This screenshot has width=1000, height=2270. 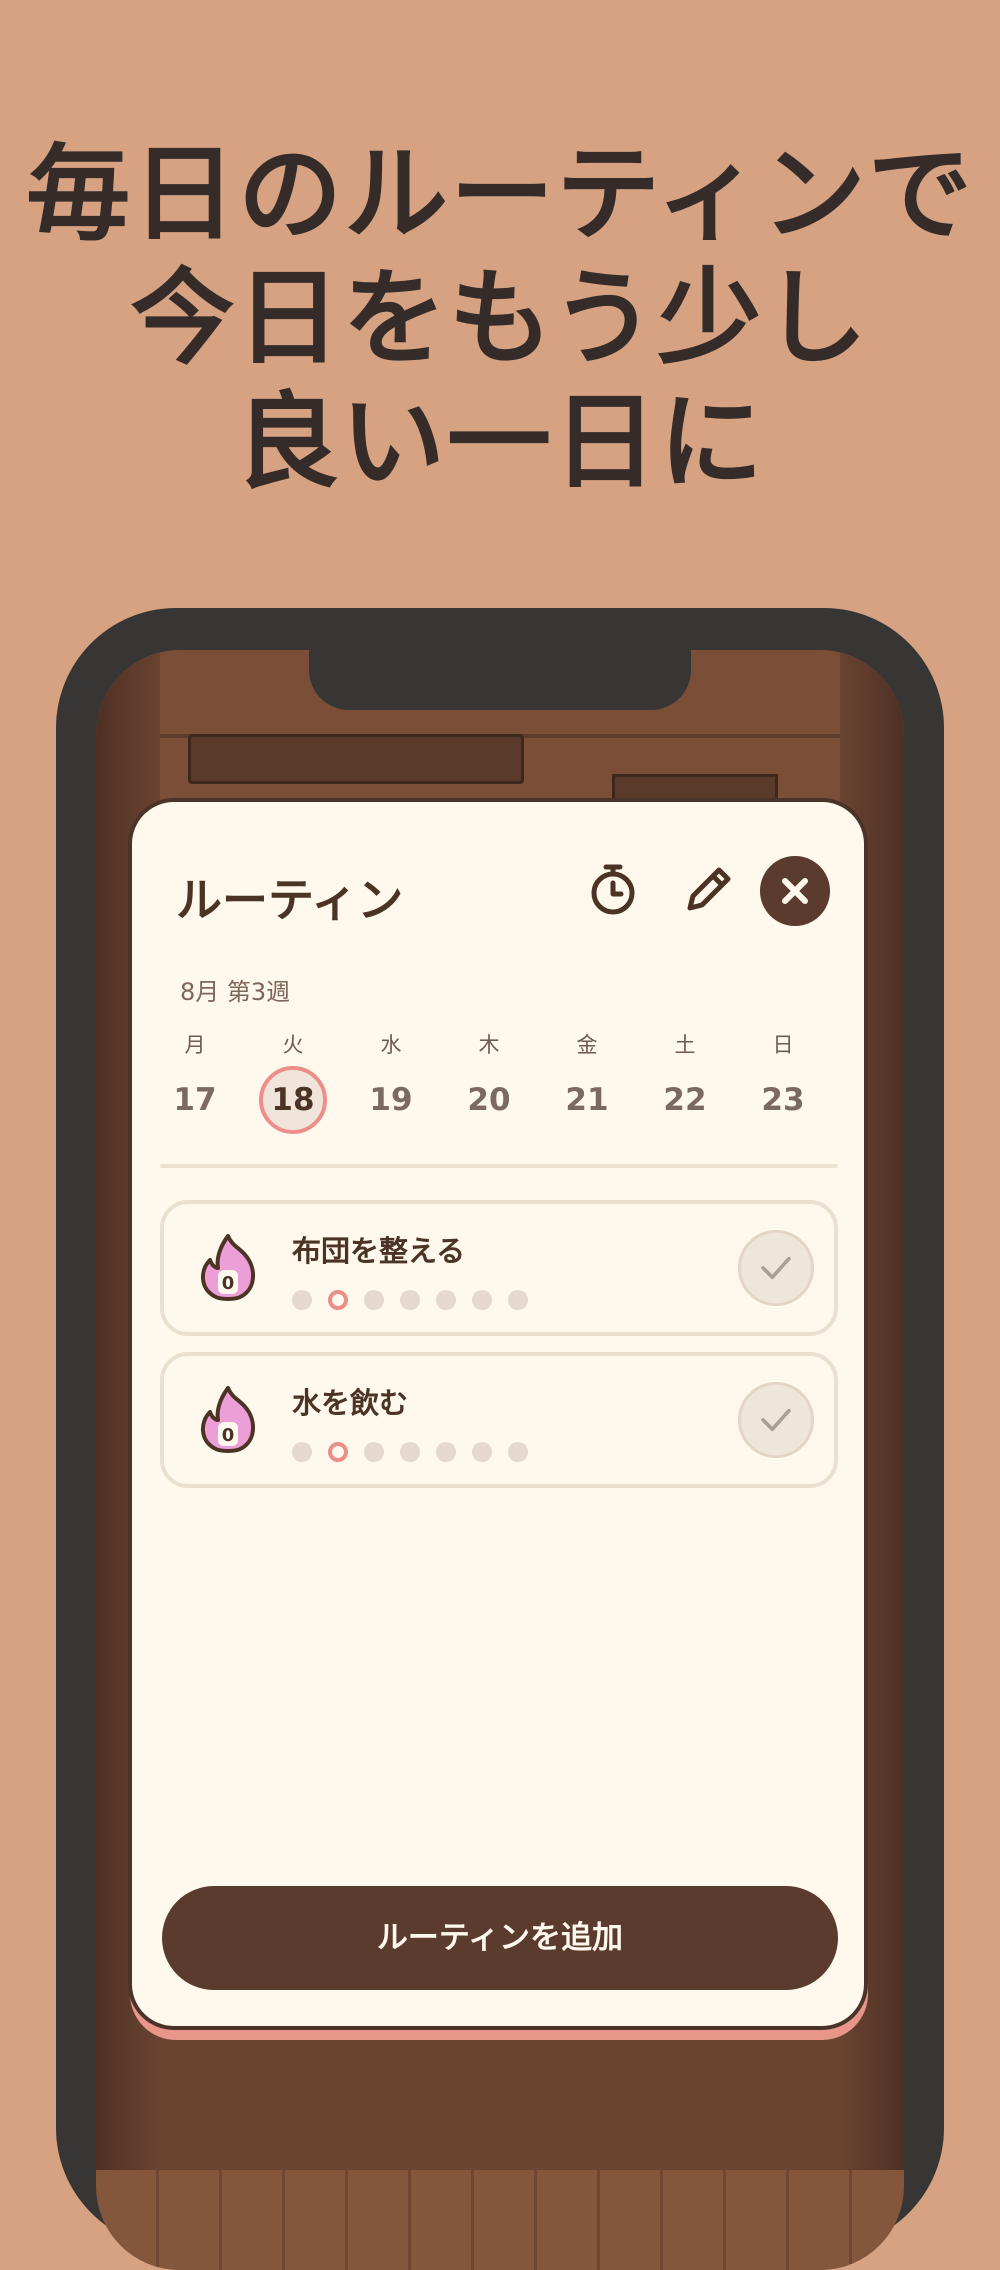 I want to click on headline-line-1: 毎日のルーティンで, so click(x=500, y=194).